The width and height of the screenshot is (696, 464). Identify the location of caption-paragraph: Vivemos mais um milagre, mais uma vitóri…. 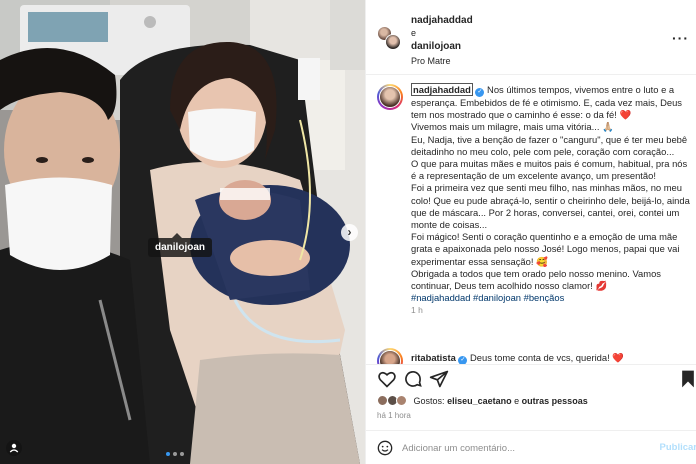
(512, 127).